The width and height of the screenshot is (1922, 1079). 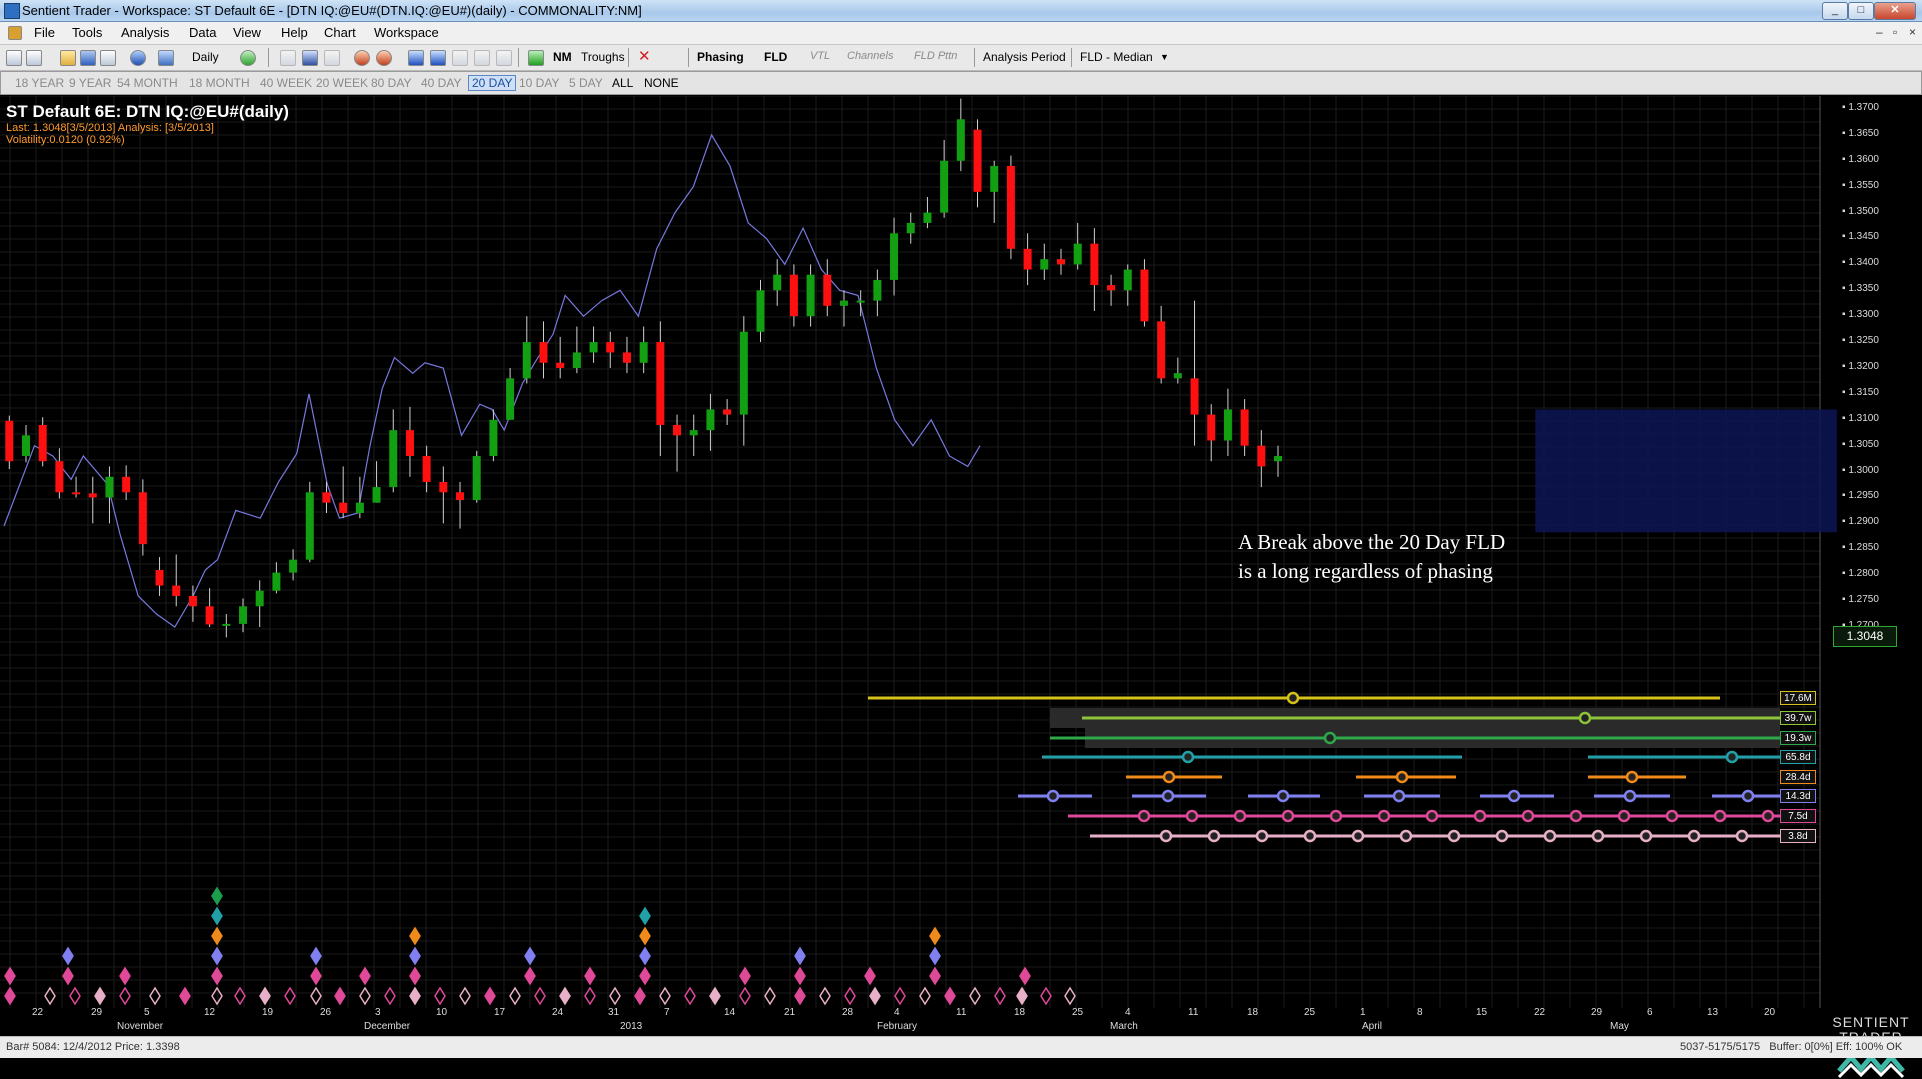 I want to click on price-tick-label: ▪ 1.2850, so click(x=1860, y=548).